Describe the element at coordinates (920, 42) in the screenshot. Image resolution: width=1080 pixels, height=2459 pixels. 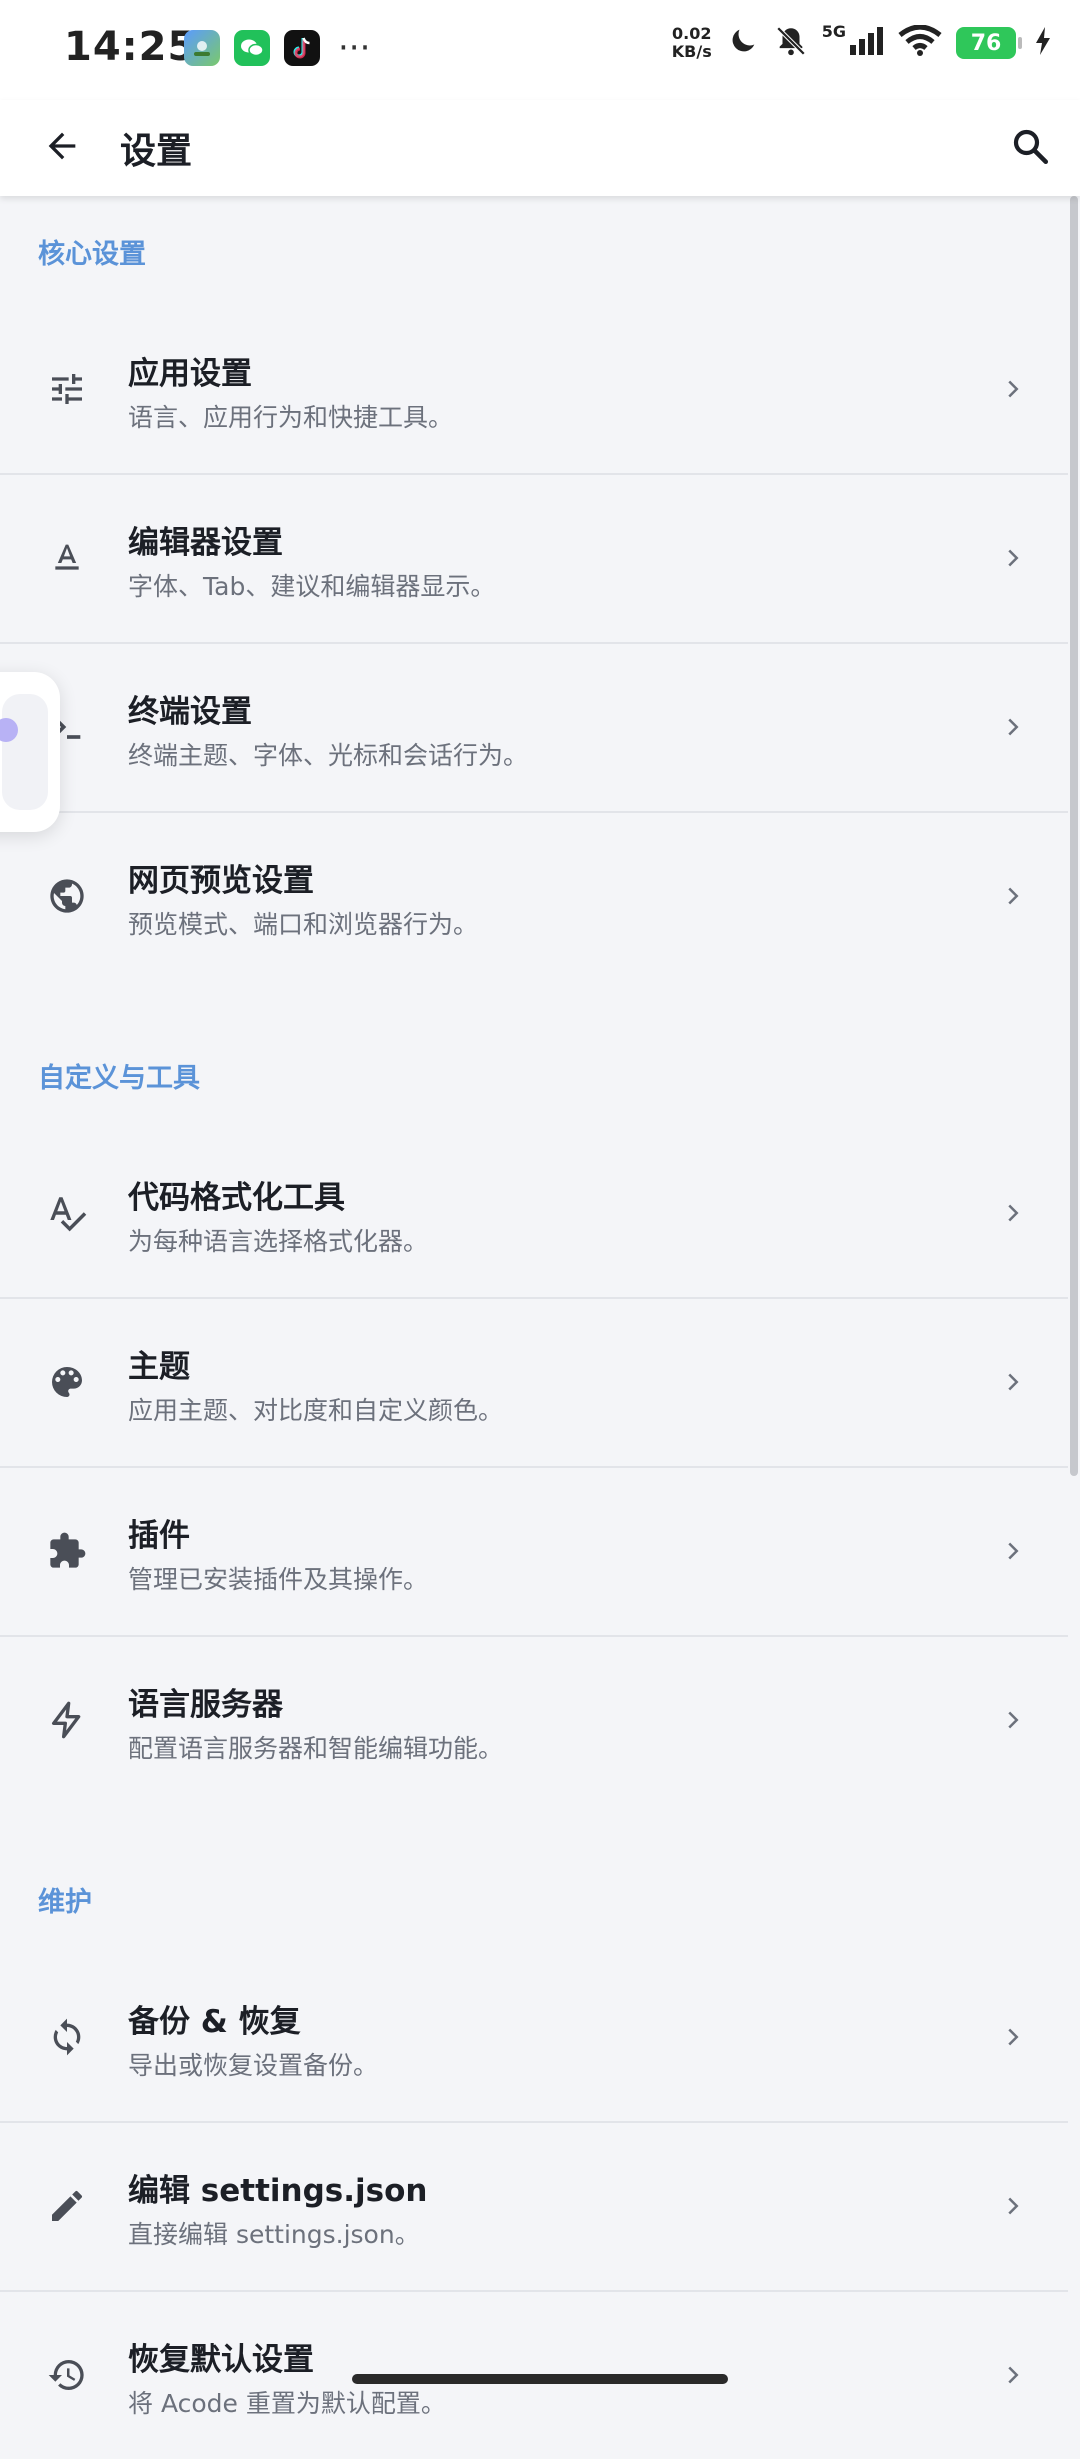
I see `wifi-icon` at that location.